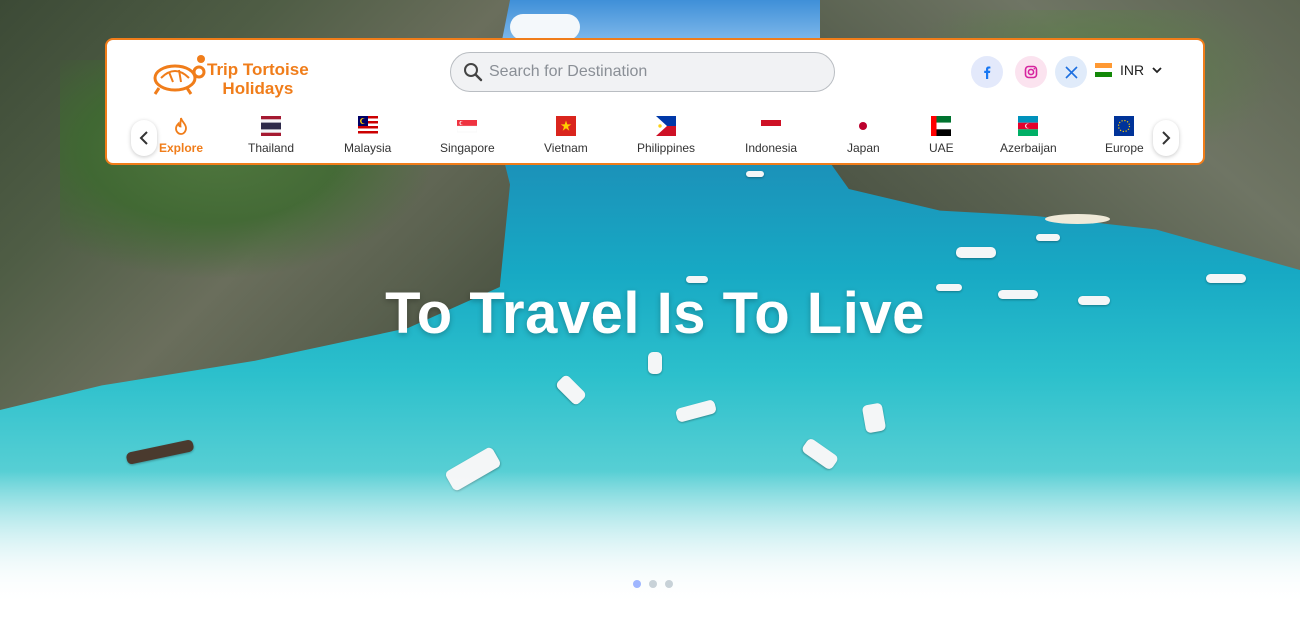 The height and width of the screenshot is (640, 1300). What do you see at coordinates (666, 126) in the screenshot?
I see `philippines-flag-icon` at bounding box center [666, 126].